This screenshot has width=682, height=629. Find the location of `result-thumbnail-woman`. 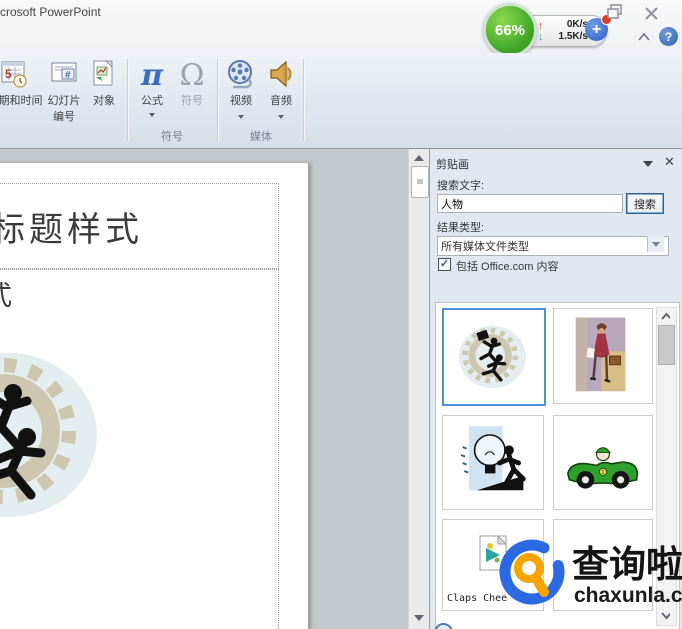

result-thumbnail-woman is located at coordinates (603, 356).